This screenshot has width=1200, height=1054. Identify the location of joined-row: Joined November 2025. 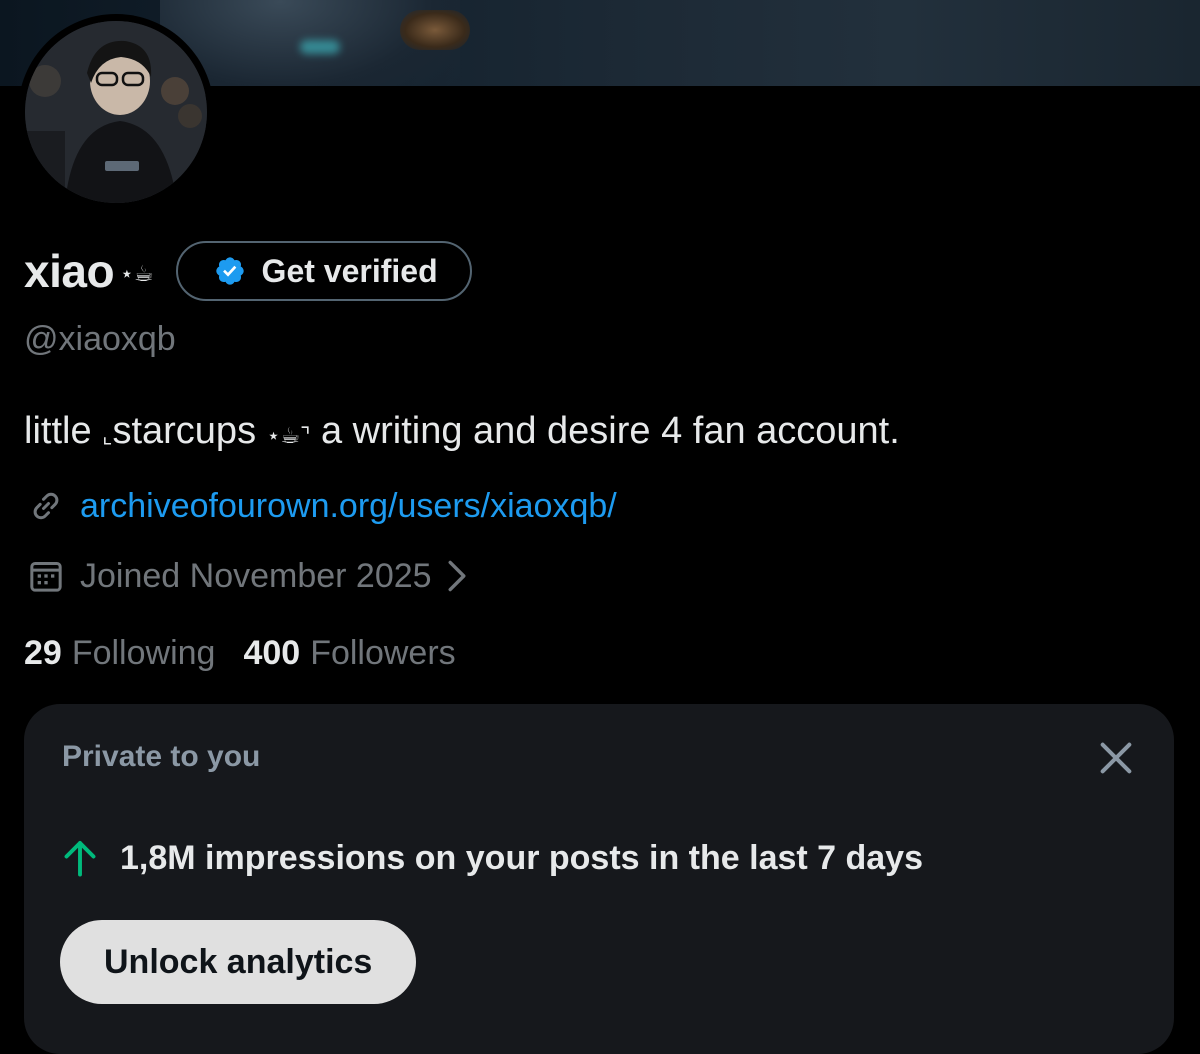
(247, 576).